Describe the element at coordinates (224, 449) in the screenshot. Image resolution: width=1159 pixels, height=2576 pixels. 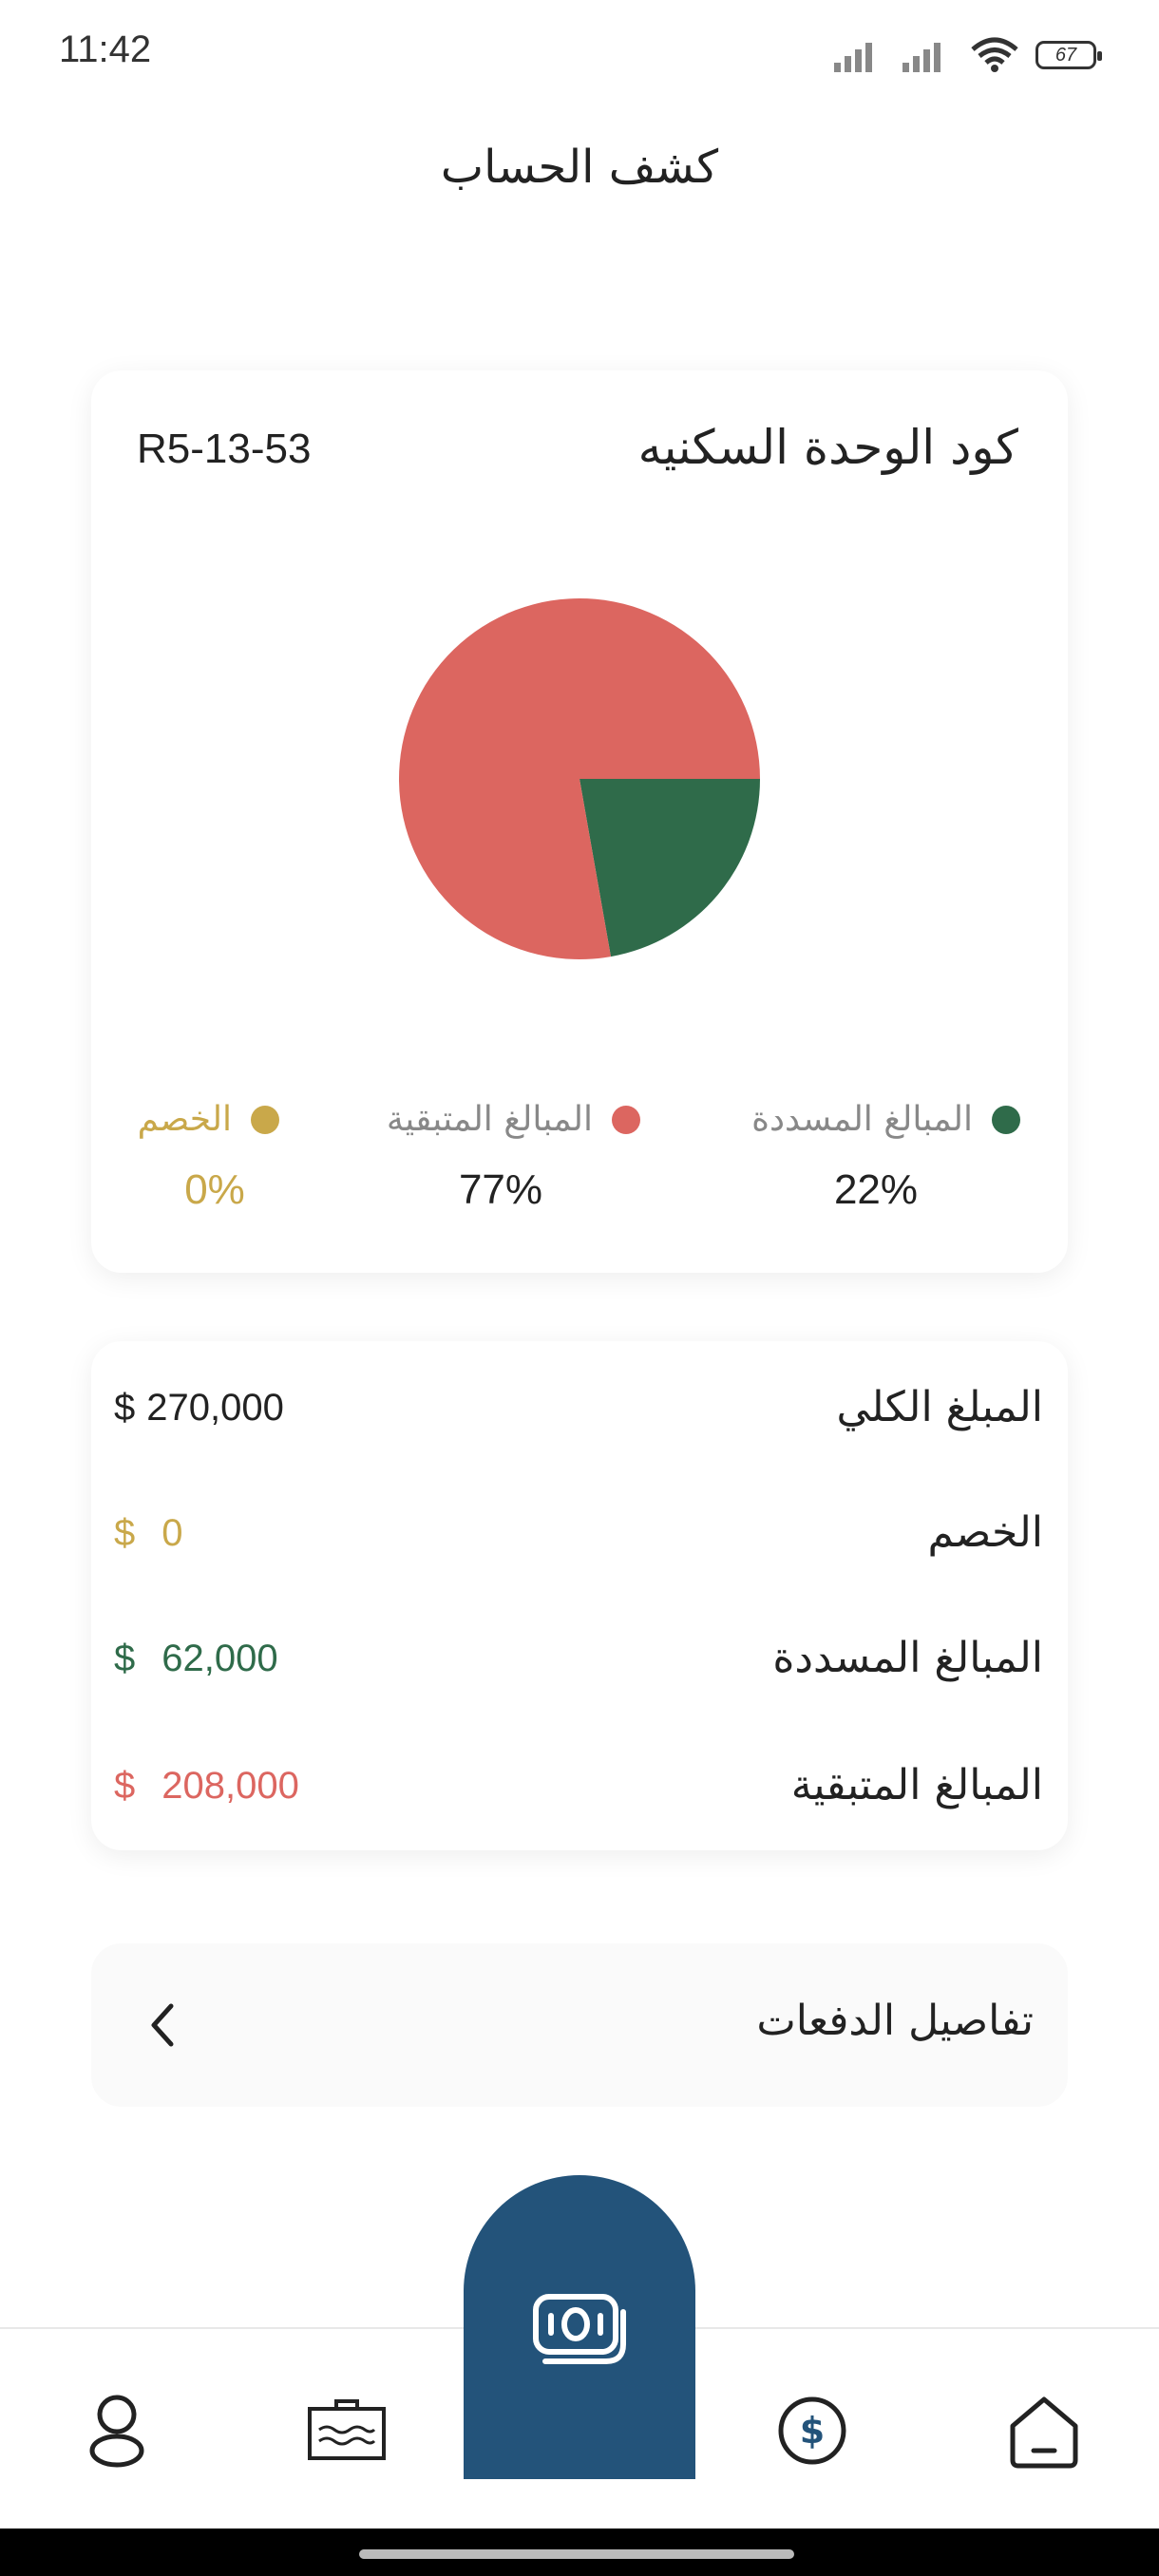
I see `unit-code-value: R5-13-53` at that location.